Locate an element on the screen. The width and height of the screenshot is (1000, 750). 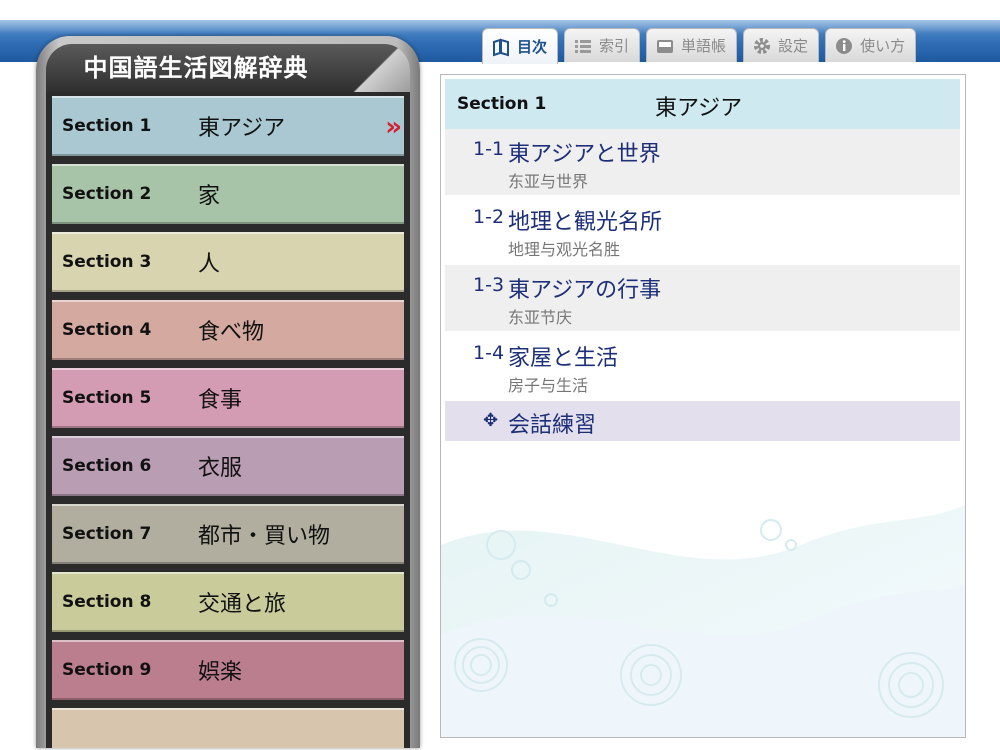
section-label: Section 5 is located at coordinates (107, 398).